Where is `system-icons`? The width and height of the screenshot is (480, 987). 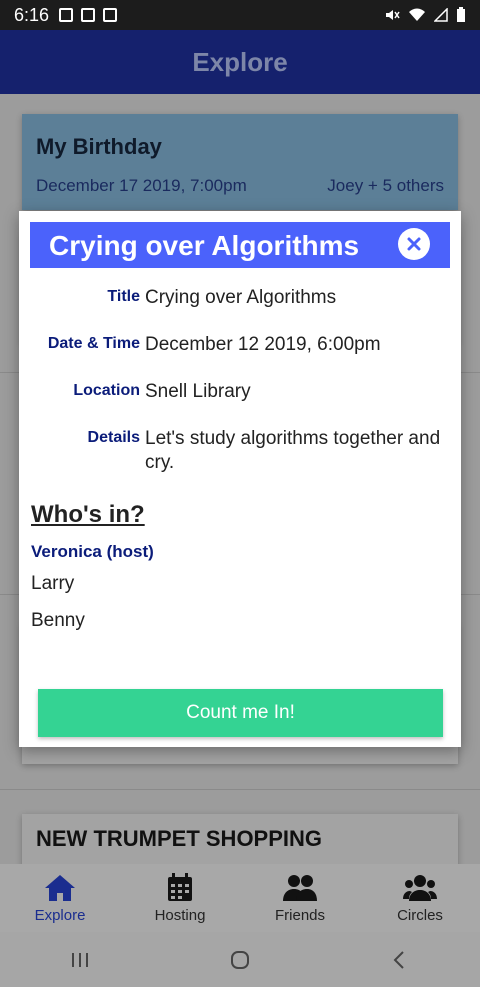 system-icons is located at coordinates (425, 15).